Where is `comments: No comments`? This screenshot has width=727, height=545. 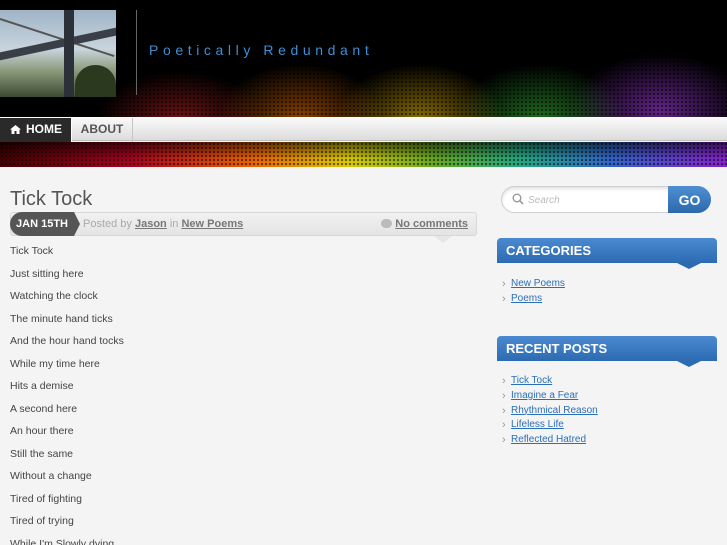 comments: No comments is located at coordinates (424, 224).